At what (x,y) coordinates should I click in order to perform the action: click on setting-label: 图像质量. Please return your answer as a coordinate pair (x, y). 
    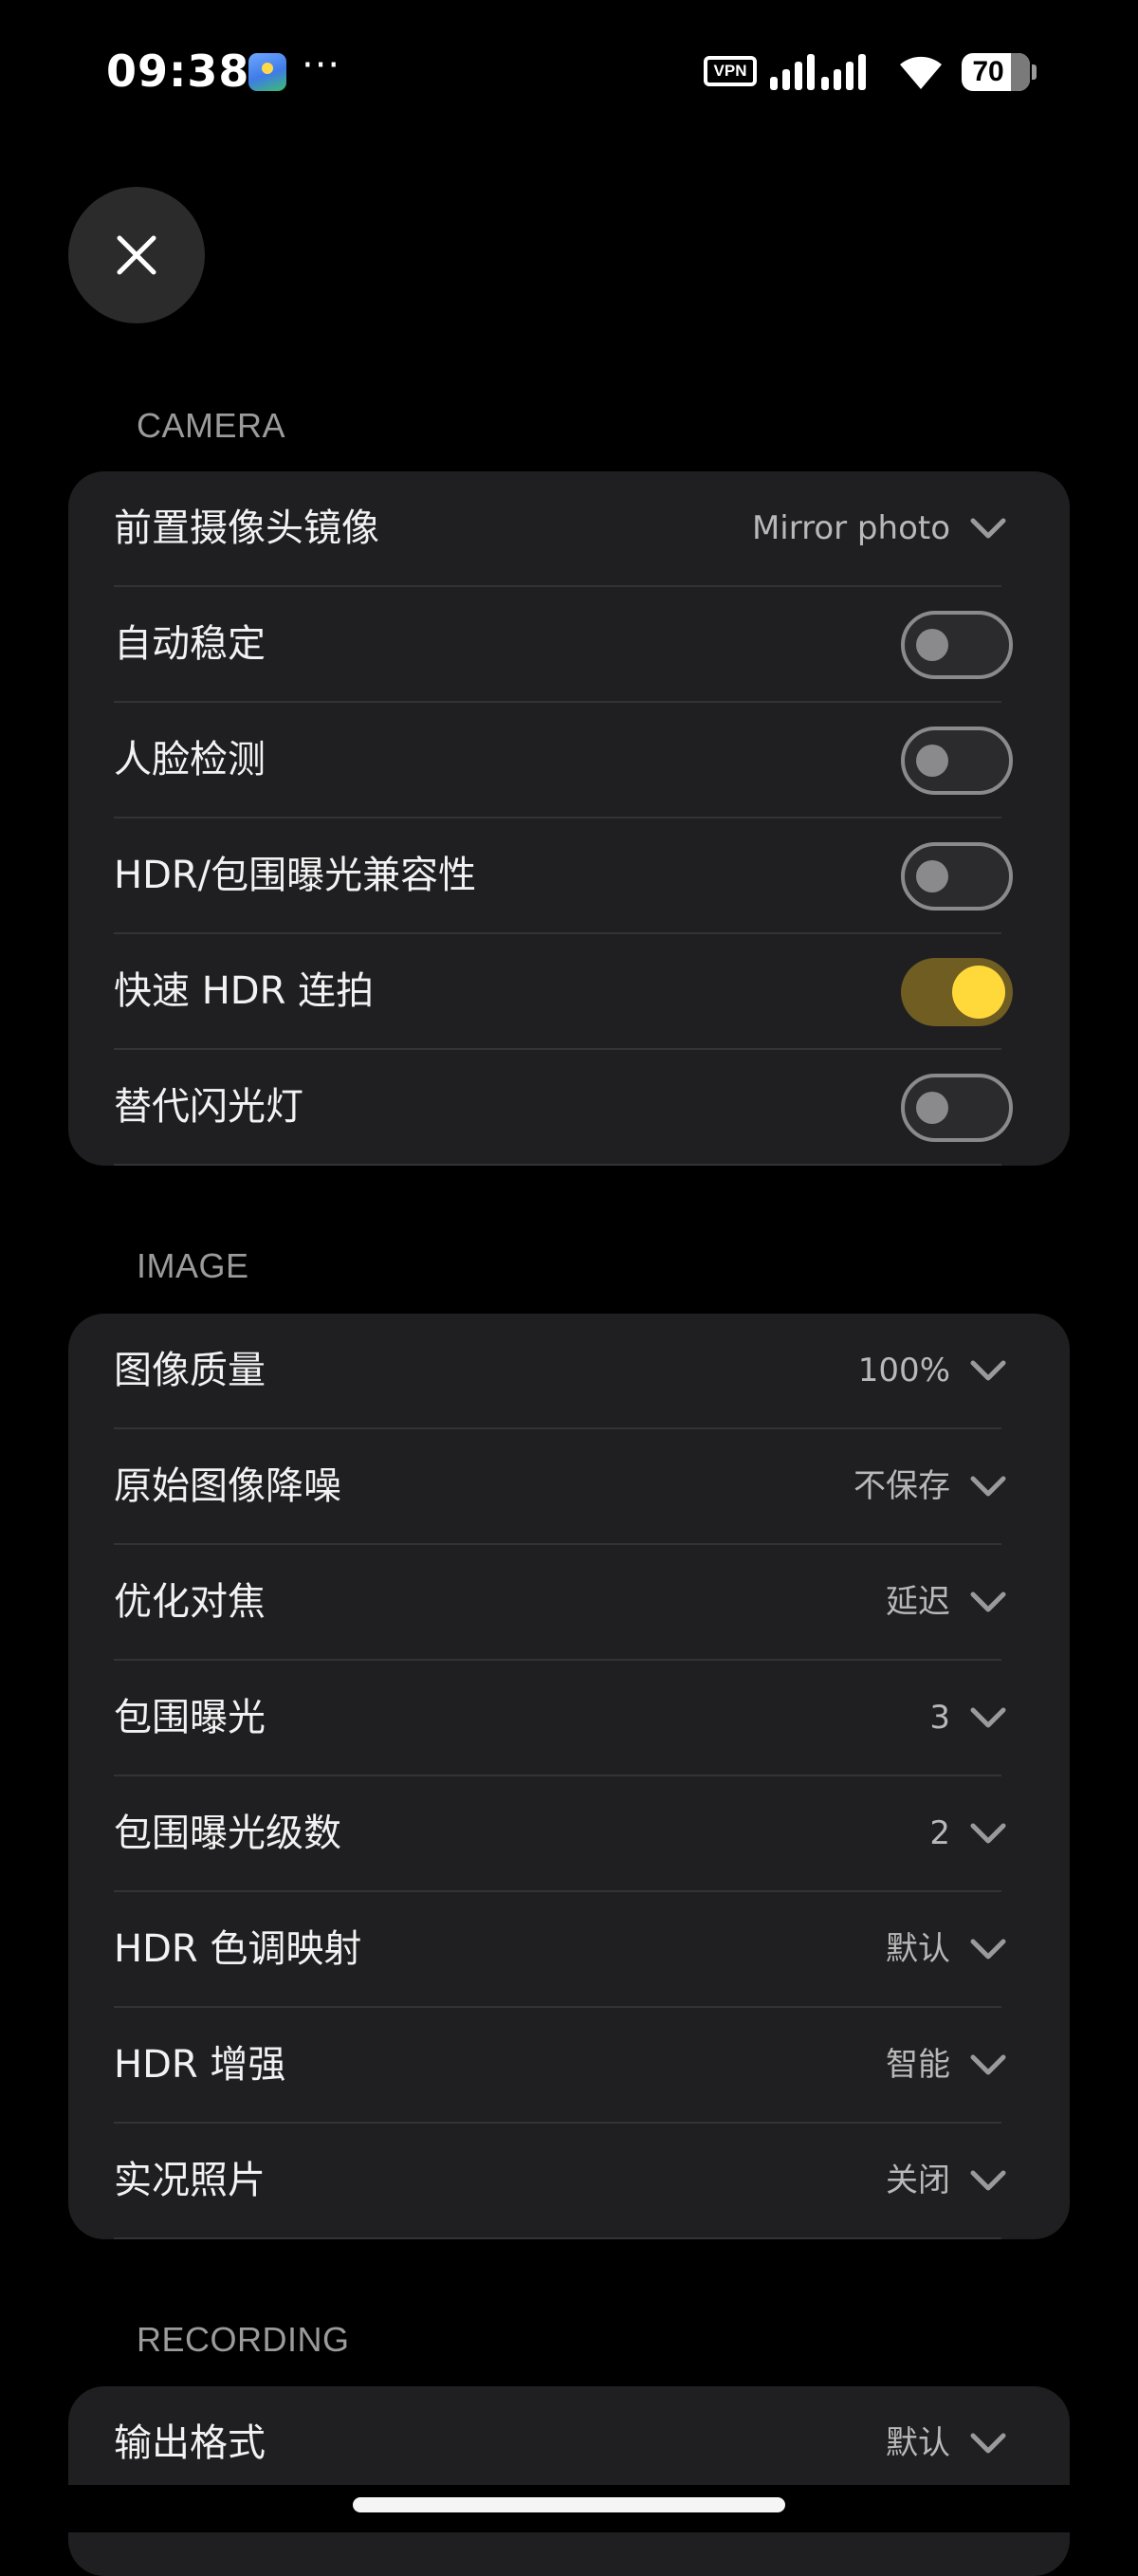
    Looking at the image, I should click on (190, 1370).